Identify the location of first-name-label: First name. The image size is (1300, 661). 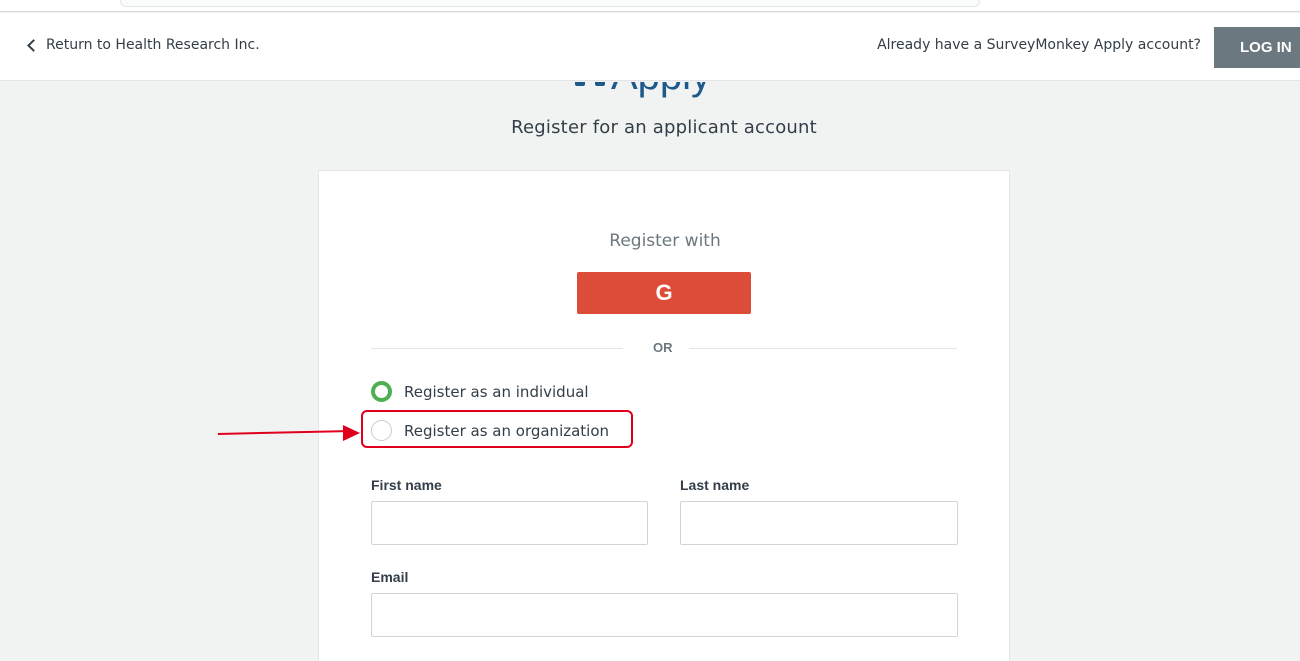
(406, 485).